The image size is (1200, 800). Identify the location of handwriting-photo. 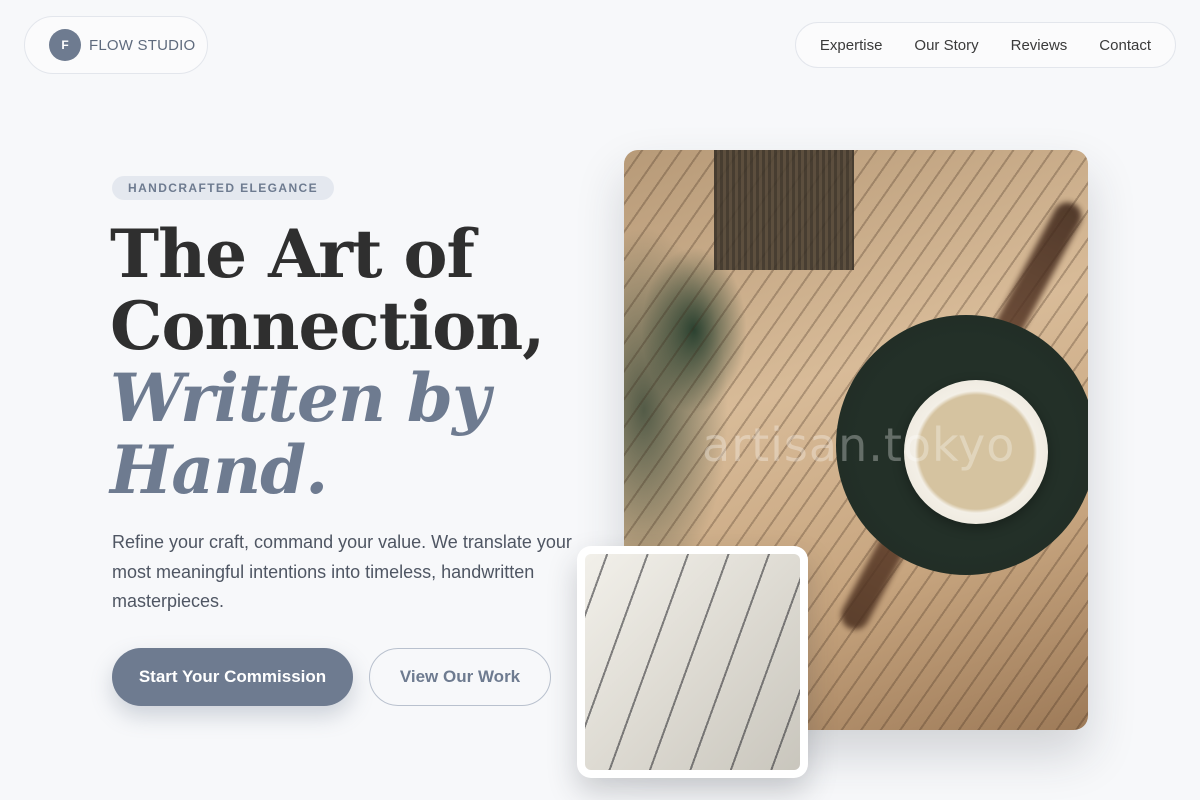
(692, 662).